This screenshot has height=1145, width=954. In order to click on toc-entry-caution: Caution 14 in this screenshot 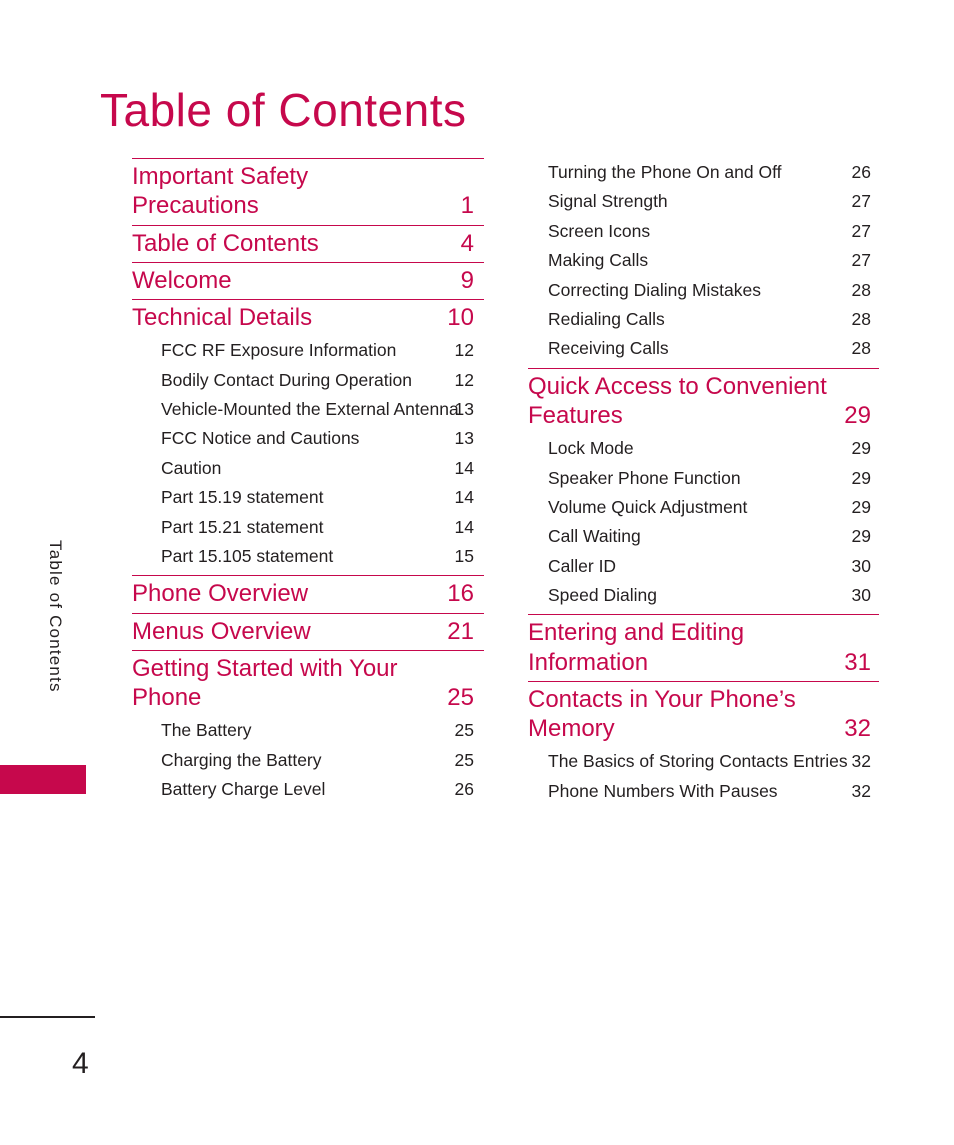, I will do `click(322, 468)`.